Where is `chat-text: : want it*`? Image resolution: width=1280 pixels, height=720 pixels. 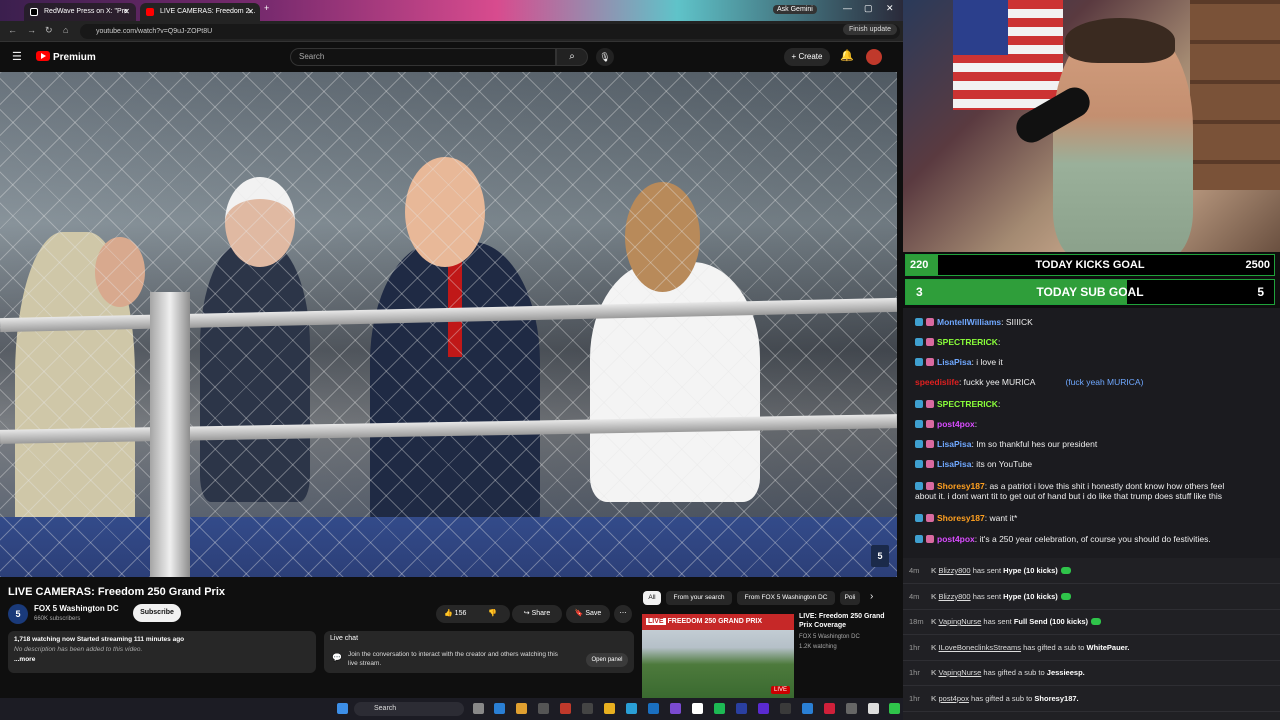 chat-text: : want it* is located at coordinates (1001, 518).